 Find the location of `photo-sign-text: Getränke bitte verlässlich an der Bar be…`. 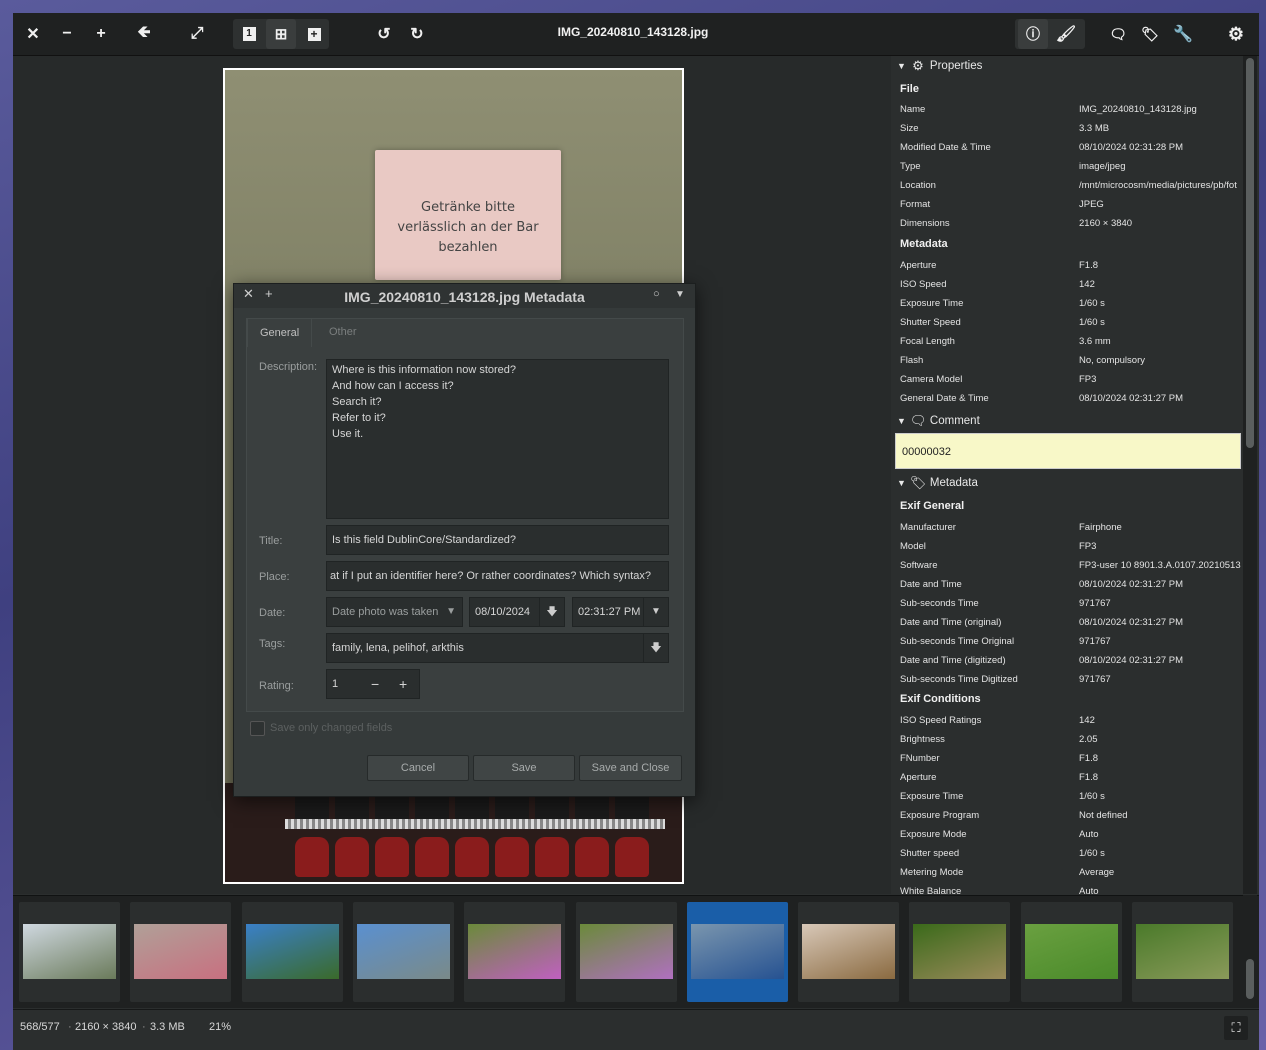

photo-sign-text: Getränke bitte verlässlich an der Bar be… is located at coordinates (468, 227).